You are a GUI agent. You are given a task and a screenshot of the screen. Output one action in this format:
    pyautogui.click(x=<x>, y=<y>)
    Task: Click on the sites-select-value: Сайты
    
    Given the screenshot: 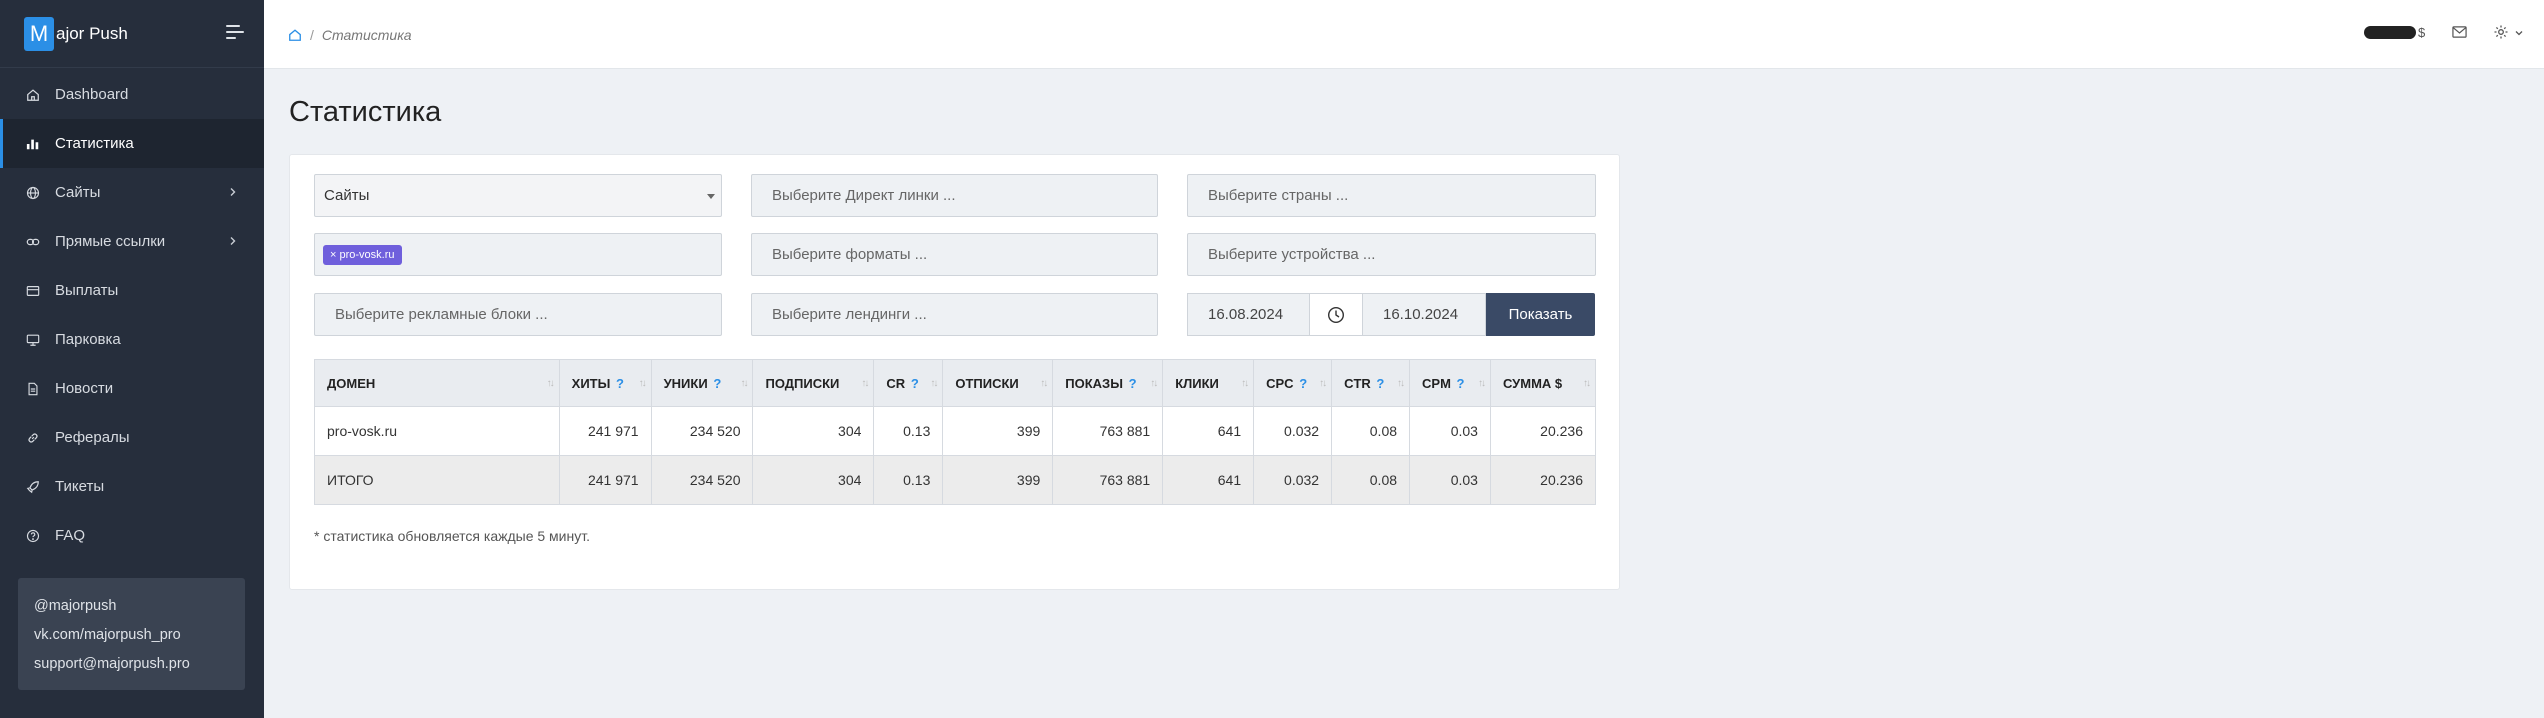 What is the action you would take?
    pyautogui.click(x=347, y=195)
    